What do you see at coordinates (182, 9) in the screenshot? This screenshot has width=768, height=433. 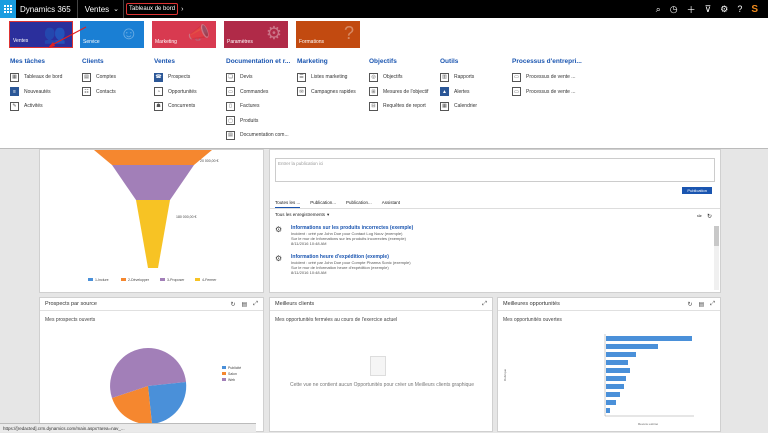 I see `chevron-right-icon: ›` at bounding box center [182, 9].